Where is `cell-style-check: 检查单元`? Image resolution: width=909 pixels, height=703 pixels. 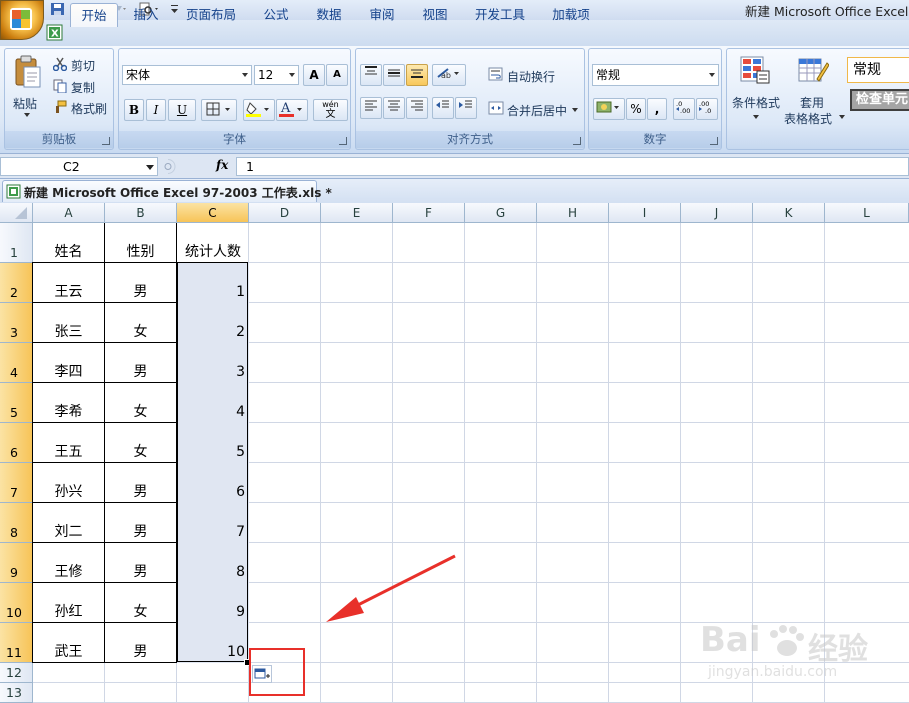
cell-style-check: 检查单元 is located at coordinates (879, 100).